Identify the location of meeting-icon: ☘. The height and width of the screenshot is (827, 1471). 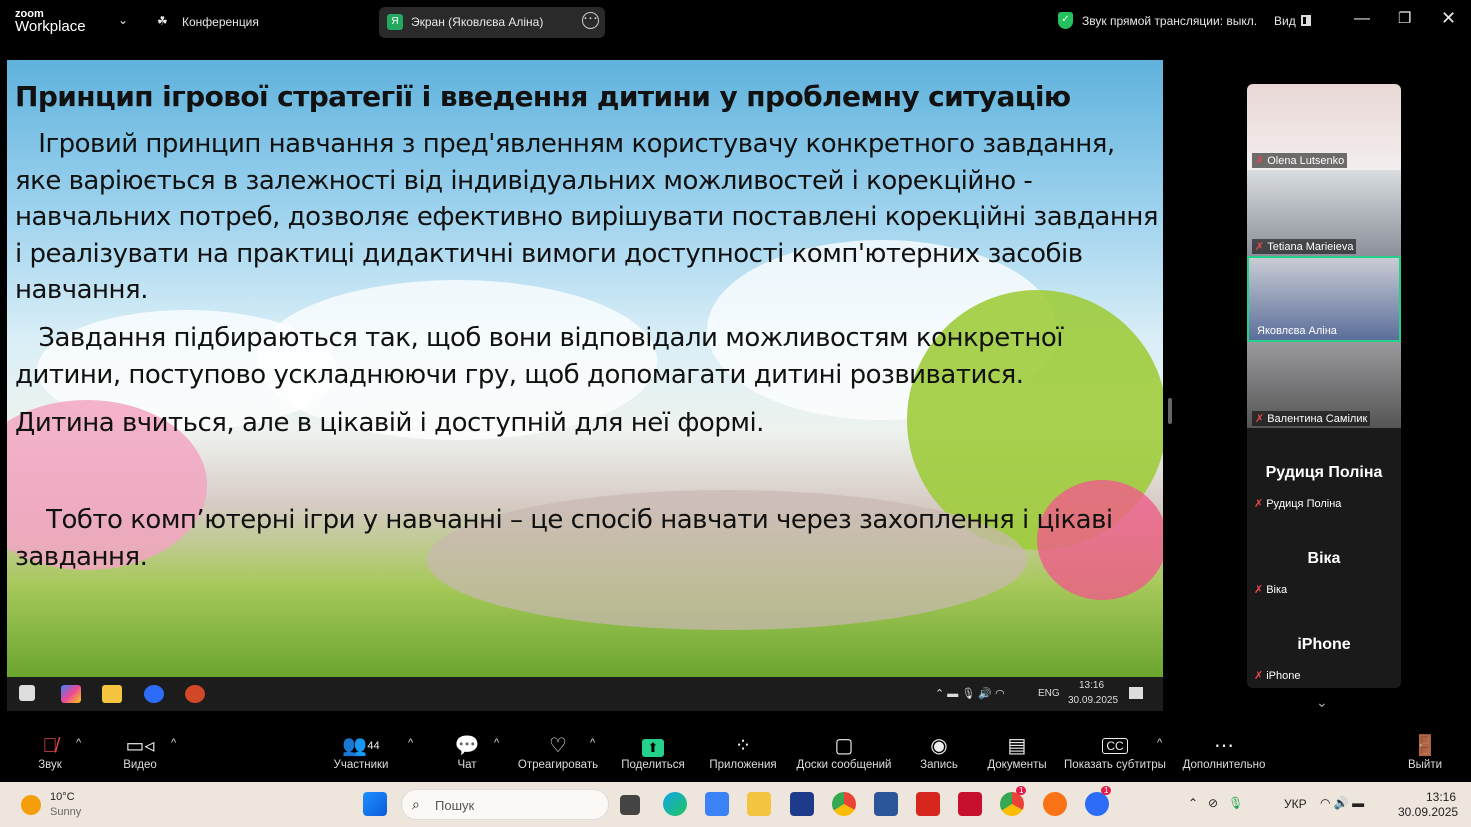
(162, 21).